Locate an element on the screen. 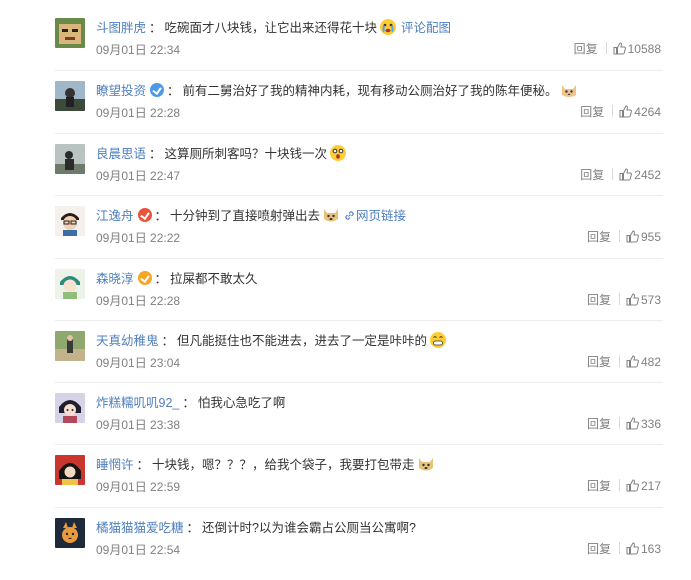  comment-line: 橘猫猫猫爱吃糖：还倒计时?以为谁会霸占公厕当公寓啊? is located at coordinates (256, 528).